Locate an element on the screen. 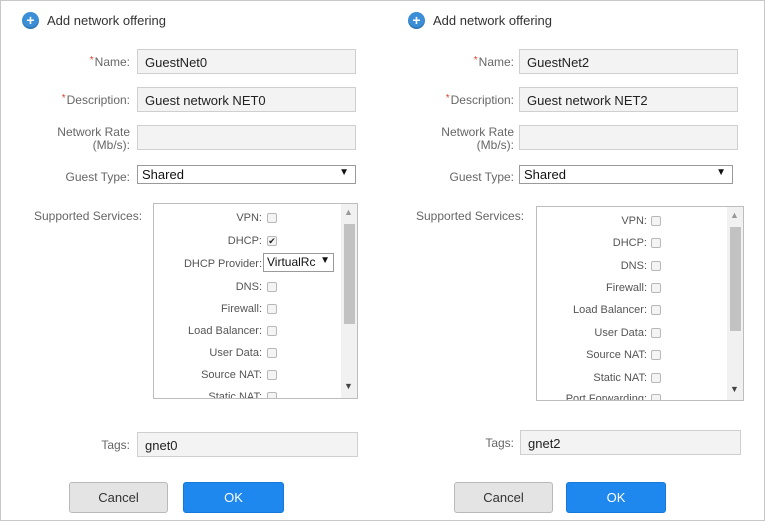 This screenshot has height=521, width=765. service-row-port-forwarding: Port Forwarding: is located at coordinates (632, 397).